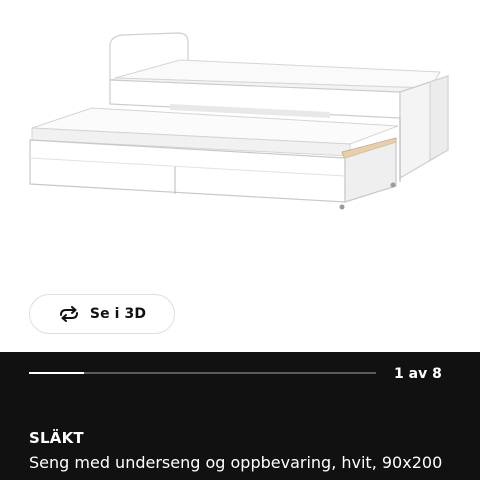 This screenshot has width=480, height=480. What do you see at coordinates (118, 314) in the screenshot?
I see `view-3d-label: Se i 3D` at bounding box center [118, 314].